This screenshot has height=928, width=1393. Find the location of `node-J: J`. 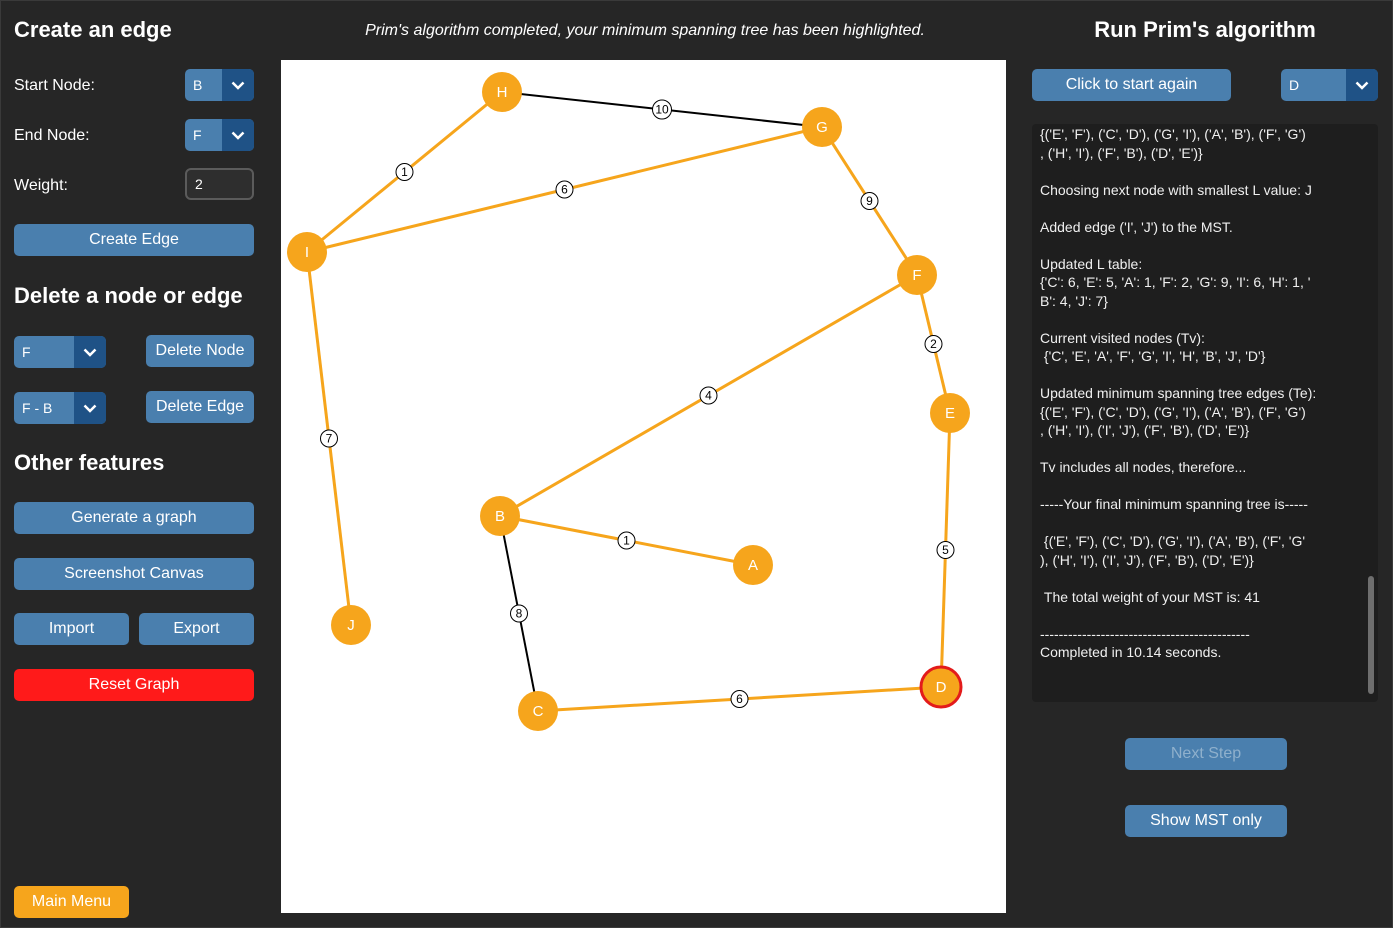

node-J: J is located at coordinates (351, 625).